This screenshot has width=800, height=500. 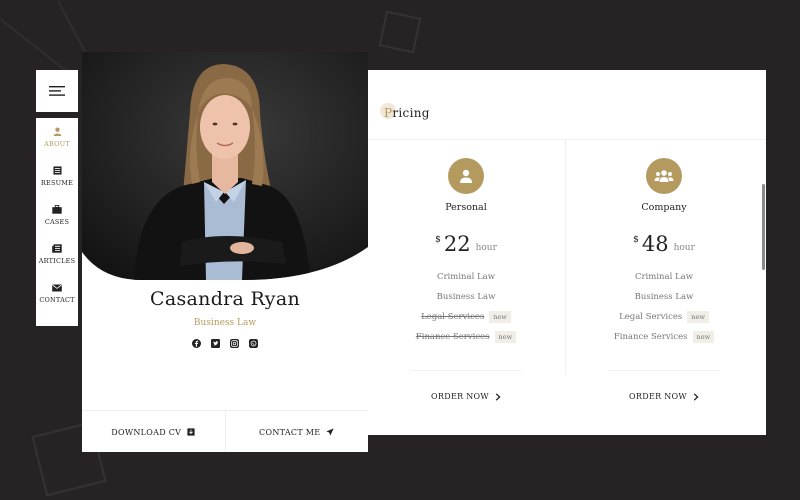 I want to click on send-icon, so click(x=330, y=432).